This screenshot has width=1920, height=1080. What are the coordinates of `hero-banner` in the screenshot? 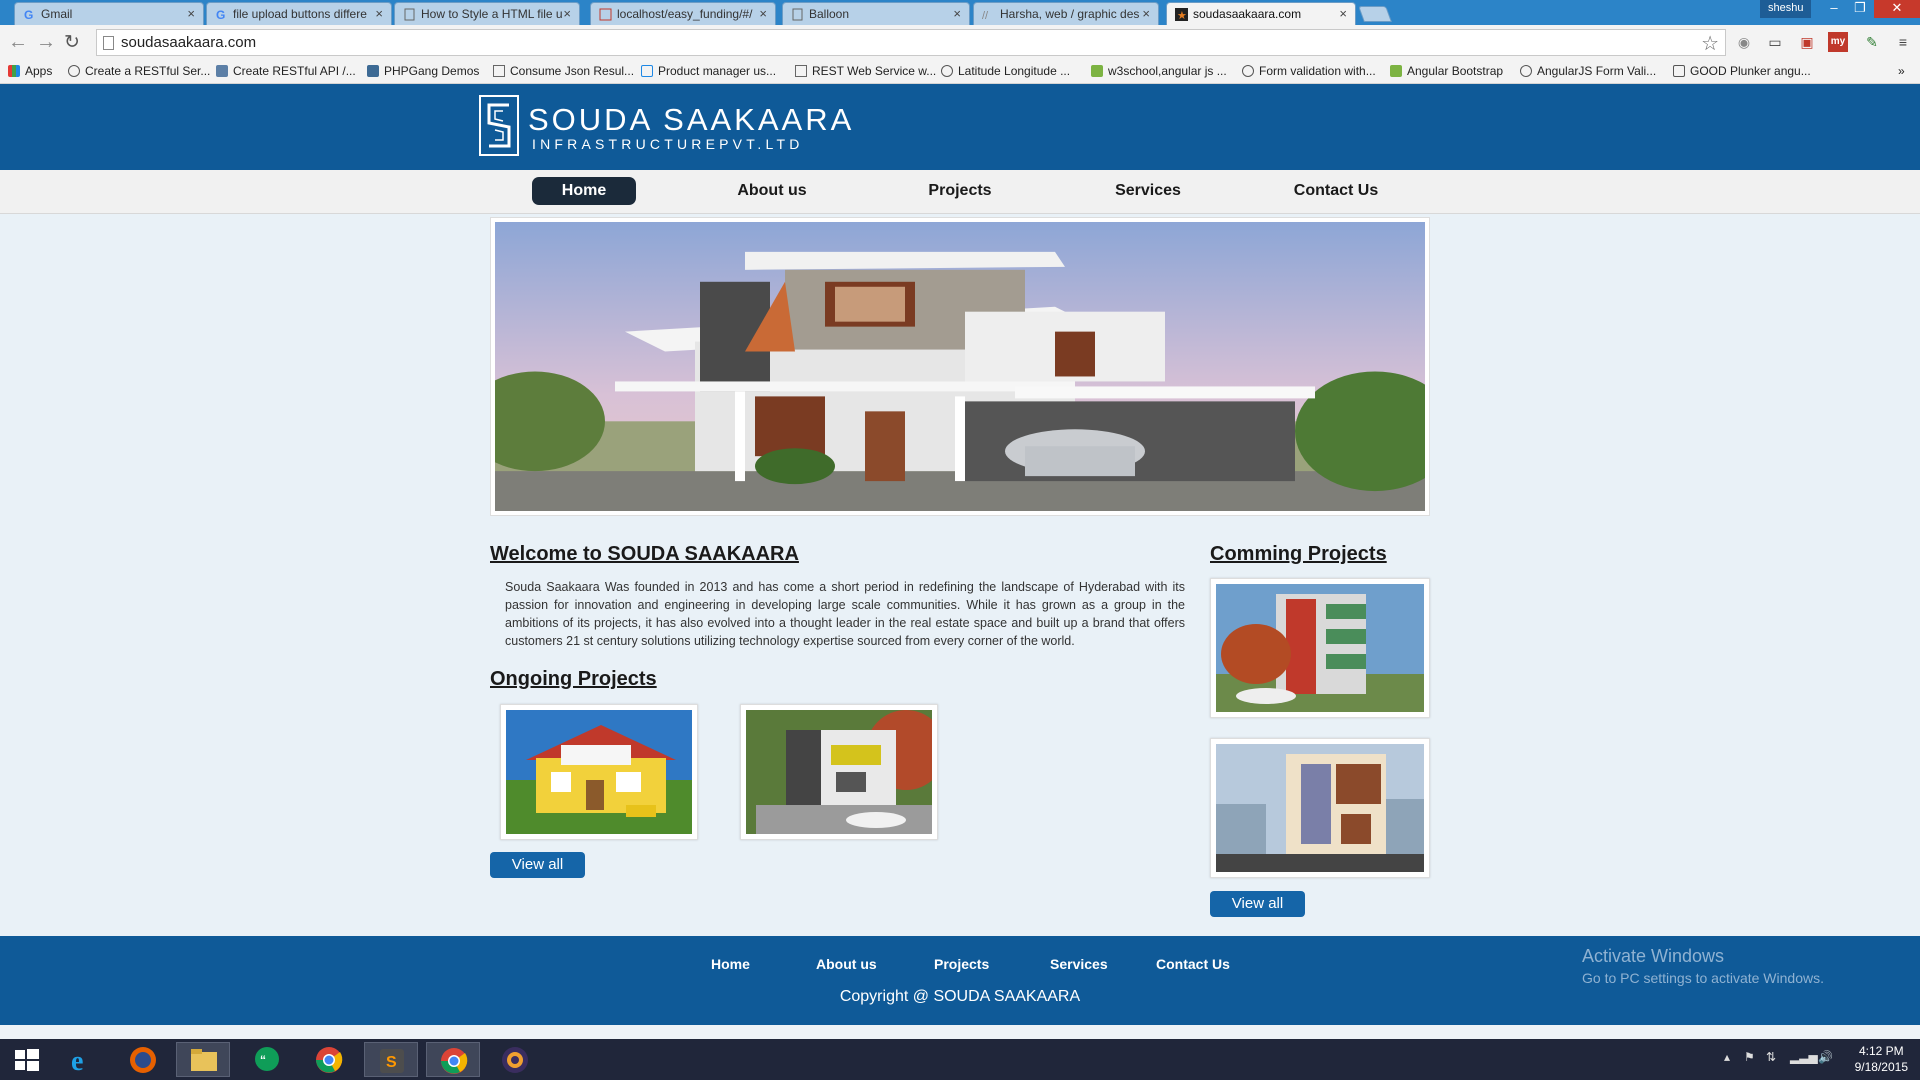 It's located at (960, 366).